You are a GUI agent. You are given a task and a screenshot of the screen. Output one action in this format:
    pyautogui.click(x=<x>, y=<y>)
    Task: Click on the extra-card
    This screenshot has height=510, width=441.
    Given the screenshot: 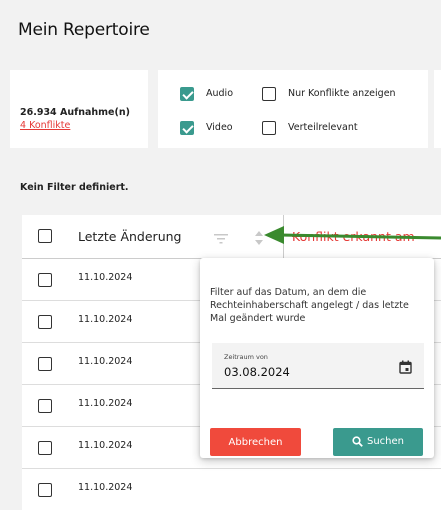 What is the action you would take?
    pyautogui.click(x=437, y=109)
    